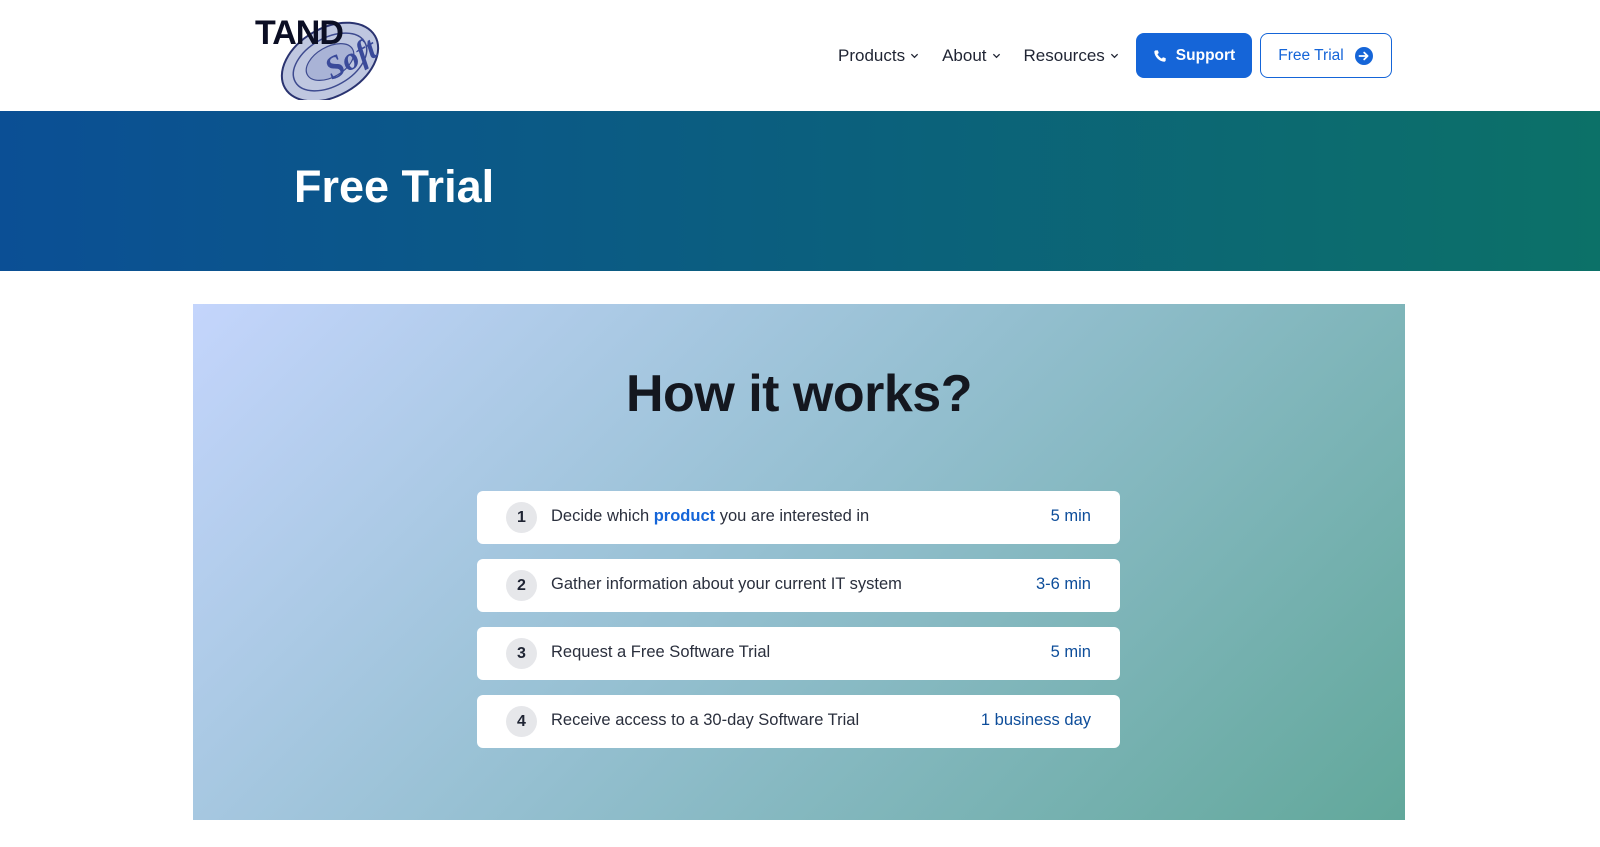  I want to click on step-number-badge: 1, so click(521, 517).